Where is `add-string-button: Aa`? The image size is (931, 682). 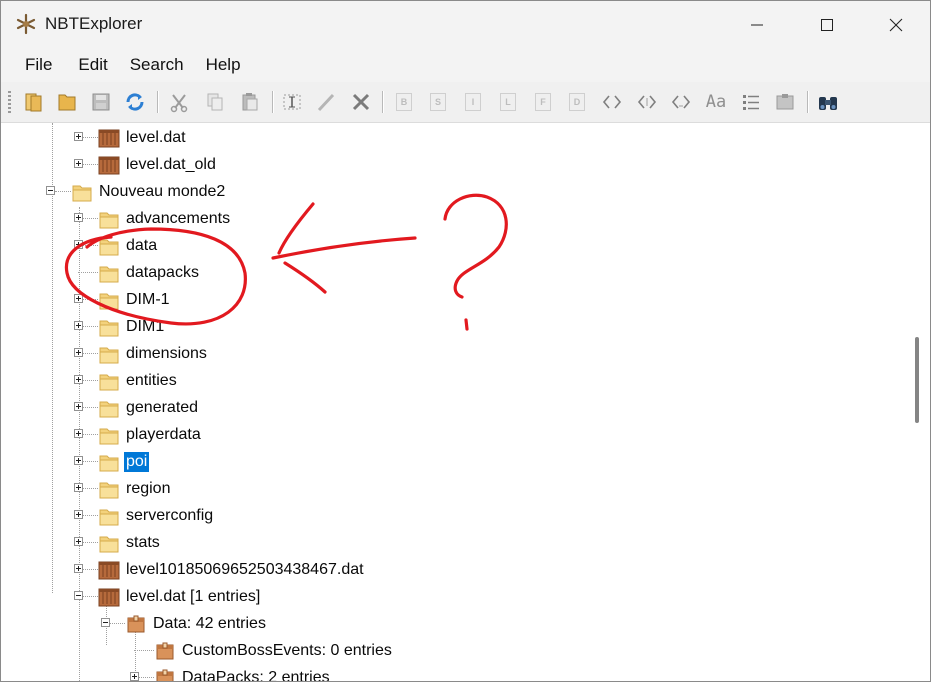
add-string-button: Aa is located at coordinates (716, 102).